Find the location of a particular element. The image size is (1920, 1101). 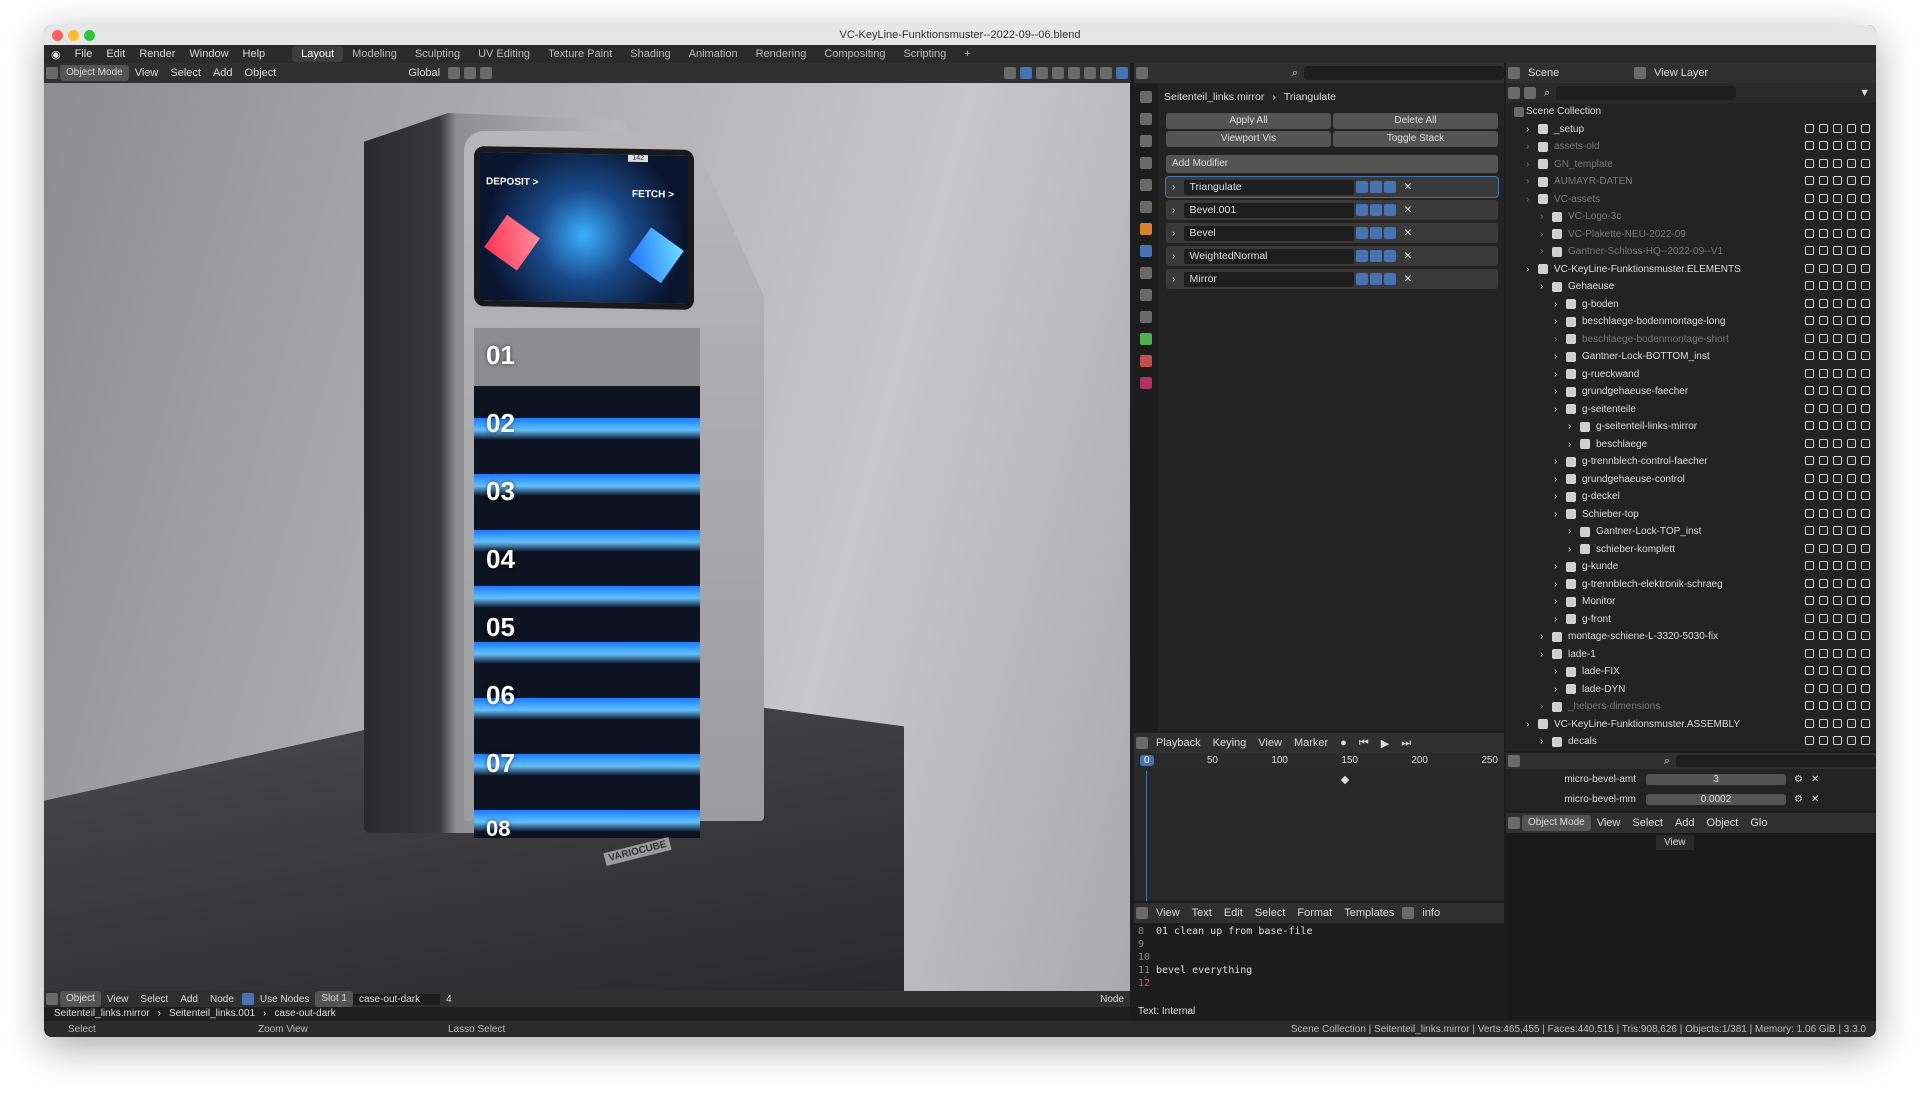

outliner-row: › VC-Logo-3c is located at coordinates (1691, 217).